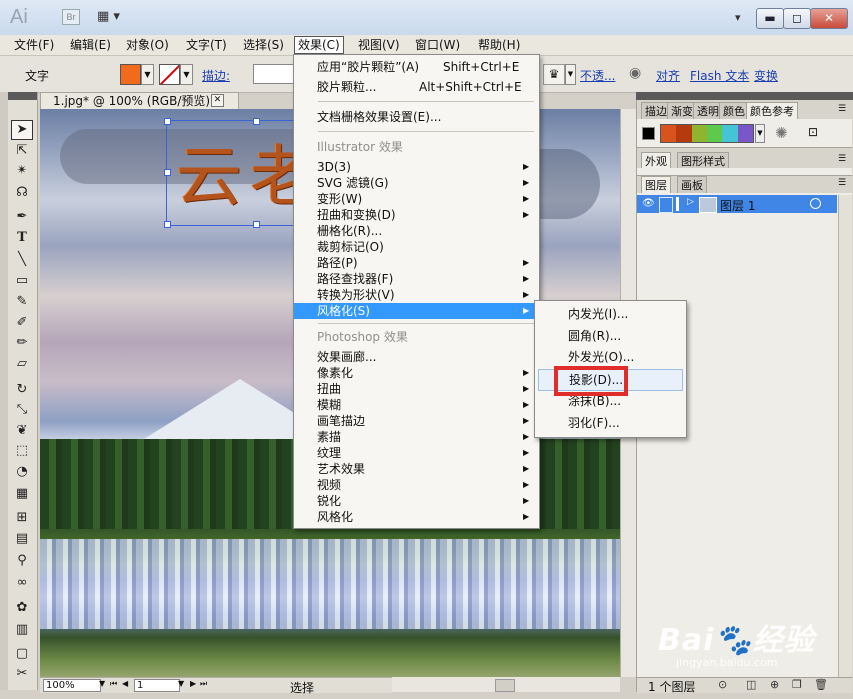 This screenshot has width=853, height=699. I want to click on menu-item-stylize-illustrator: 风格化(S) ▶, so click(415, 311).